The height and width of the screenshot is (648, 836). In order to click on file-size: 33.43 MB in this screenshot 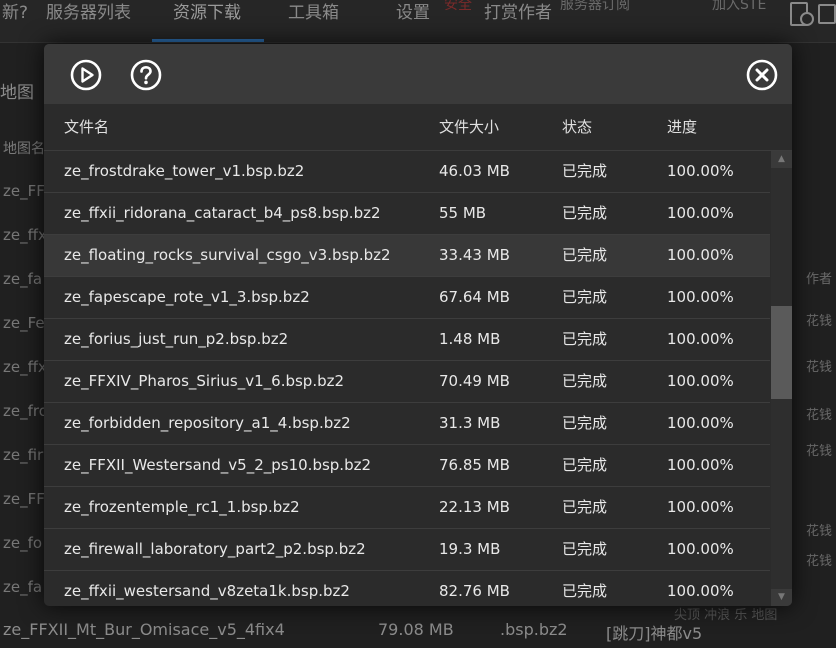, I will do `click(474, 255)`.